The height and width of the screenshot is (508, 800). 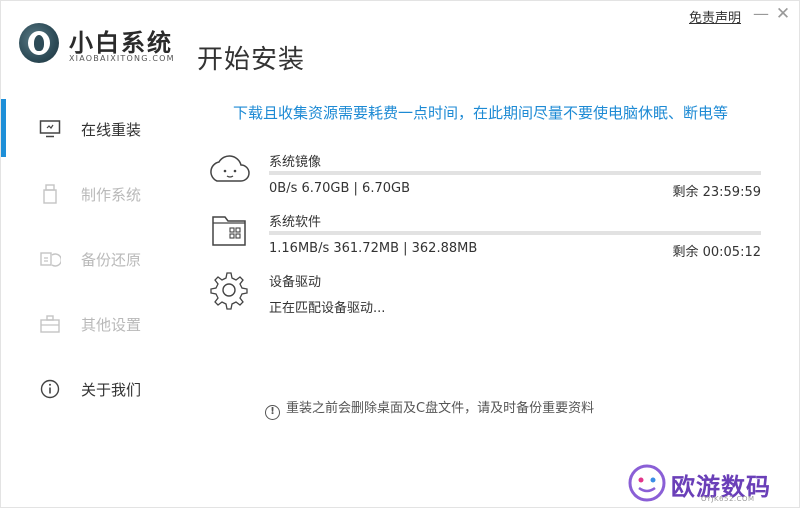 I want to click on app-logo, so click(x=39, y=43).